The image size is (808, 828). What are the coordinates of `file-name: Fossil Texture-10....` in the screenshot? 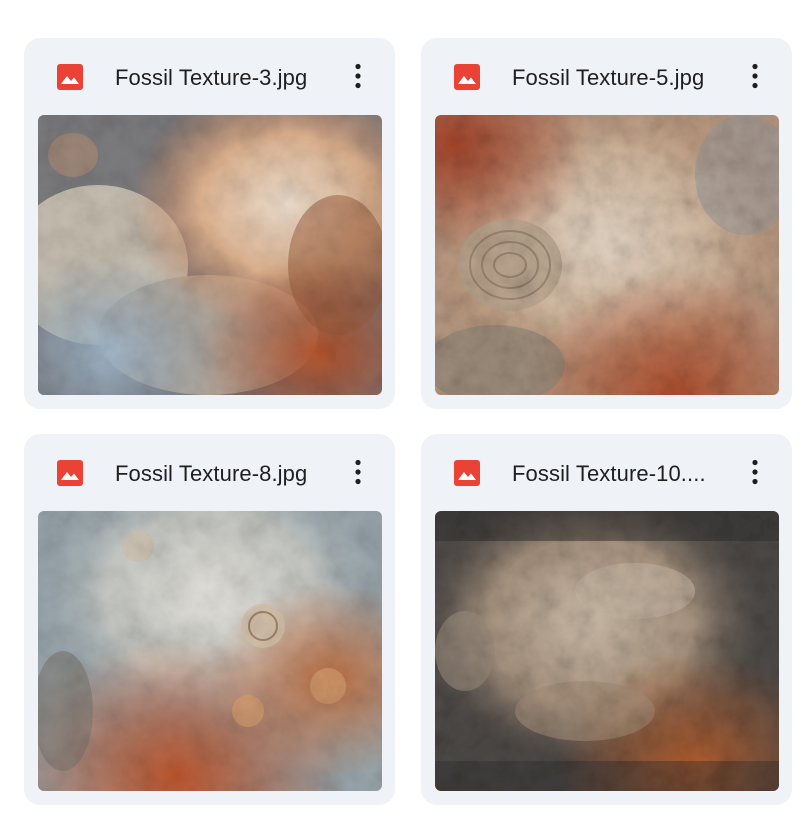 It's located at (609, 473).